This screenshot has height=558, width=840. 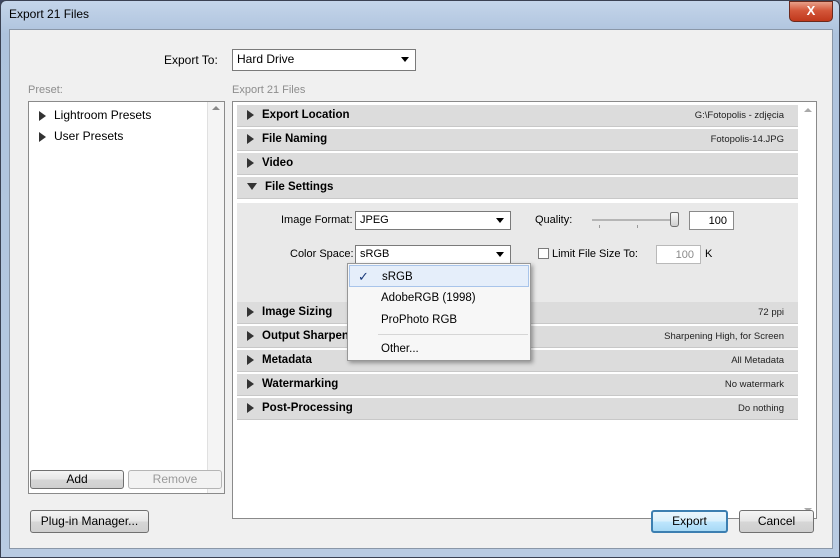 What do you see at coordinates (595, 254) in the screenshot?
I see `limit-file-size-label: Limit File Size To:` at bounding box center [595, 254].